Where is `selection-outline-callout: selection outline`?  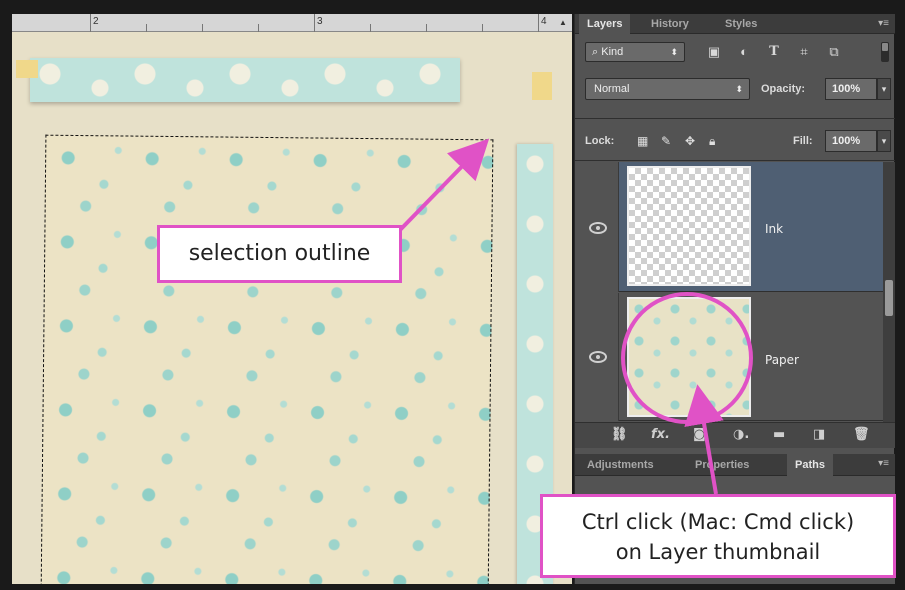 selection-outline-callout: selection outline is located at coordinates (279, 254).